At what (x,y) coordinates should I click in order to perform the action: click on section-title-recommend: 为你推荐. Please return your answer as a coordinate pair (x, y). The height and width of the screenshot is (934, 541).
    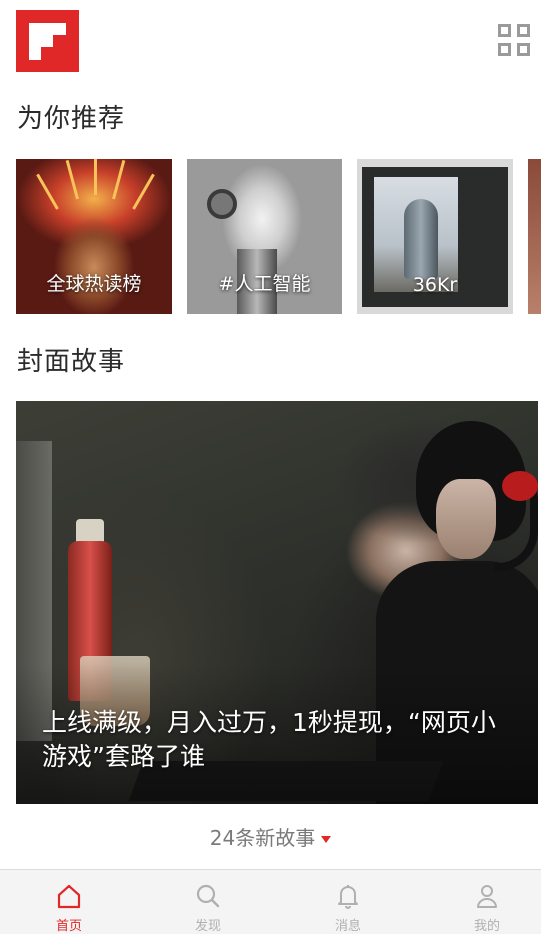
    Looking at the image, I should click on (71, 119).